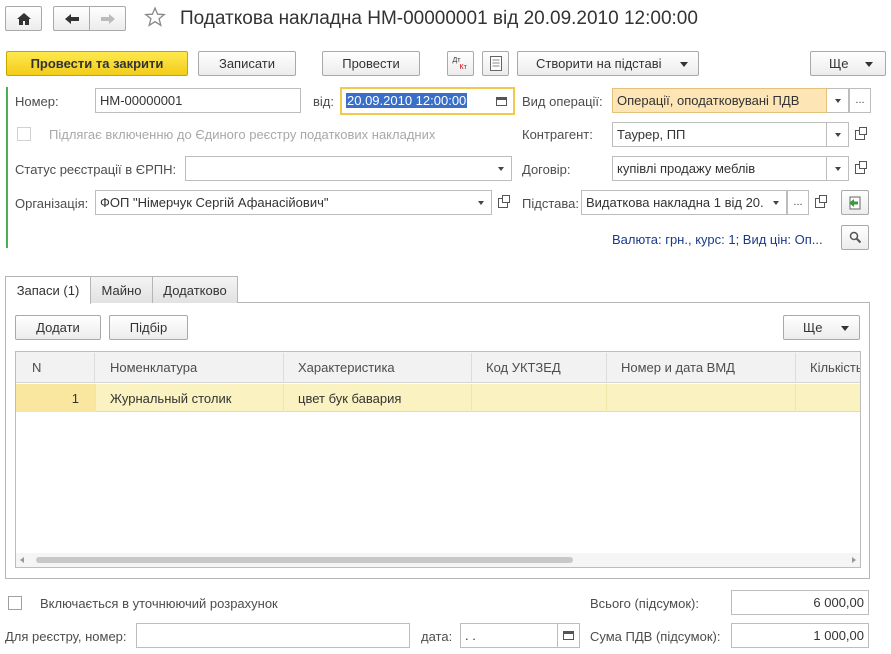 The height and width of the screenshot is (654, 891). I want to click on report-button, so click(495, 63).